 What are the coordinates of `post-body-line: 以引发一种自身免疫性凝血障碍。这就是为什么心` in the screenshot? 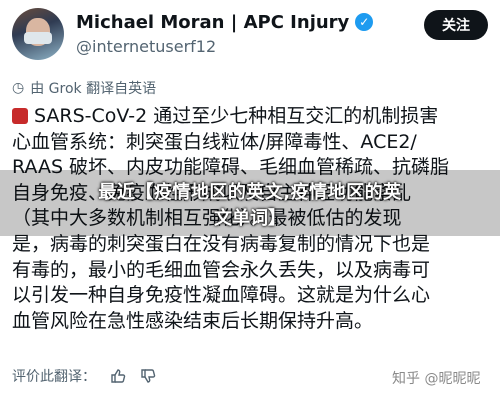 It's located at (221, 295).